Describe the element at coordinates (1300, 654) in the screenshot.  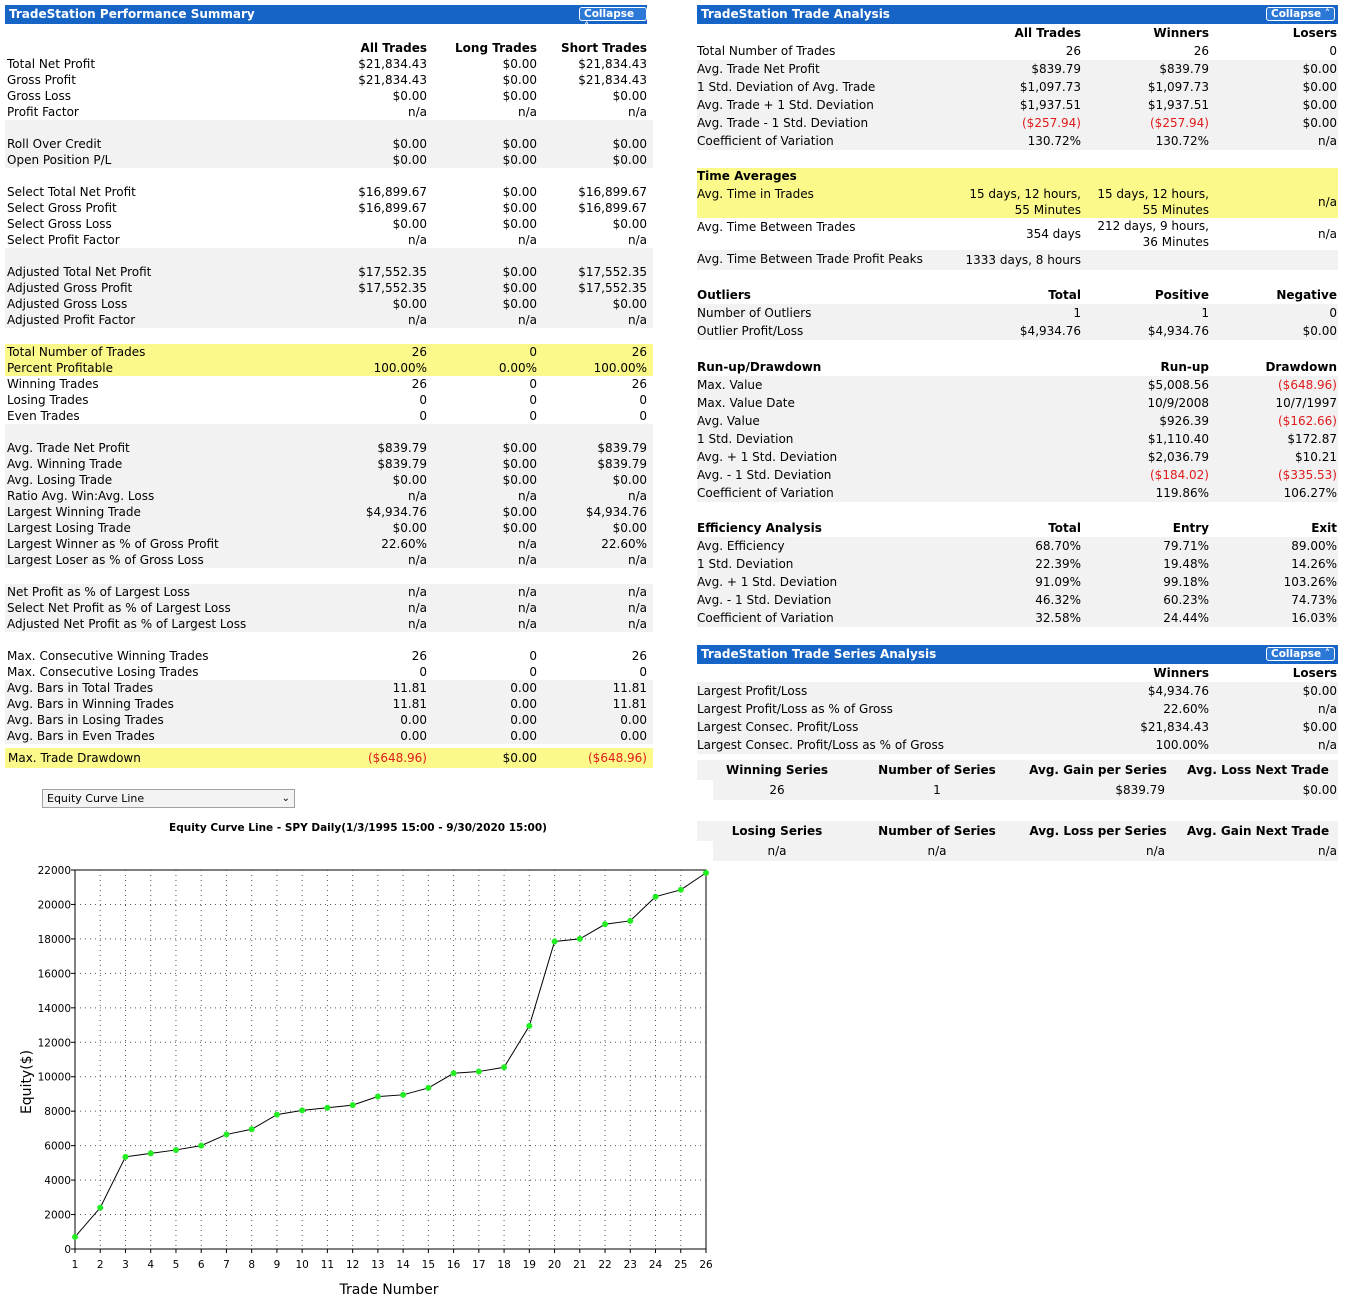
I see `series-collapse-button: Collapse ˄` at that location.